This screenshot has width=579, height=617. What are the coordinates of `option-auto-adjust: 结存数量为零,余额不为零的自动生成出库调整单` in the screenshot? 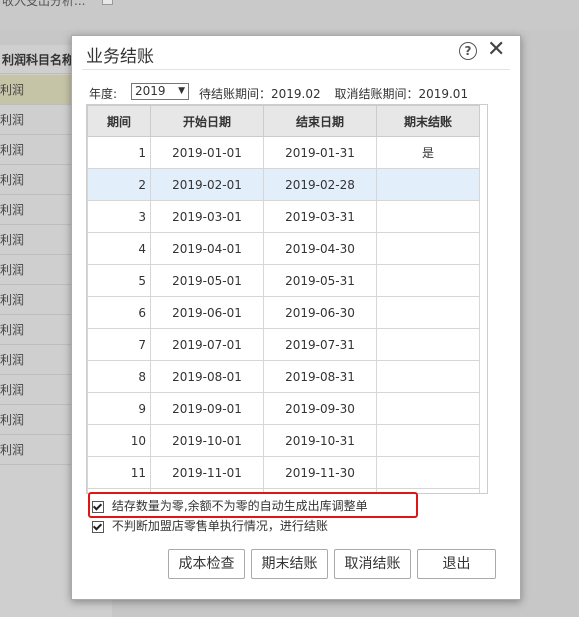 It's located at (253, 505).